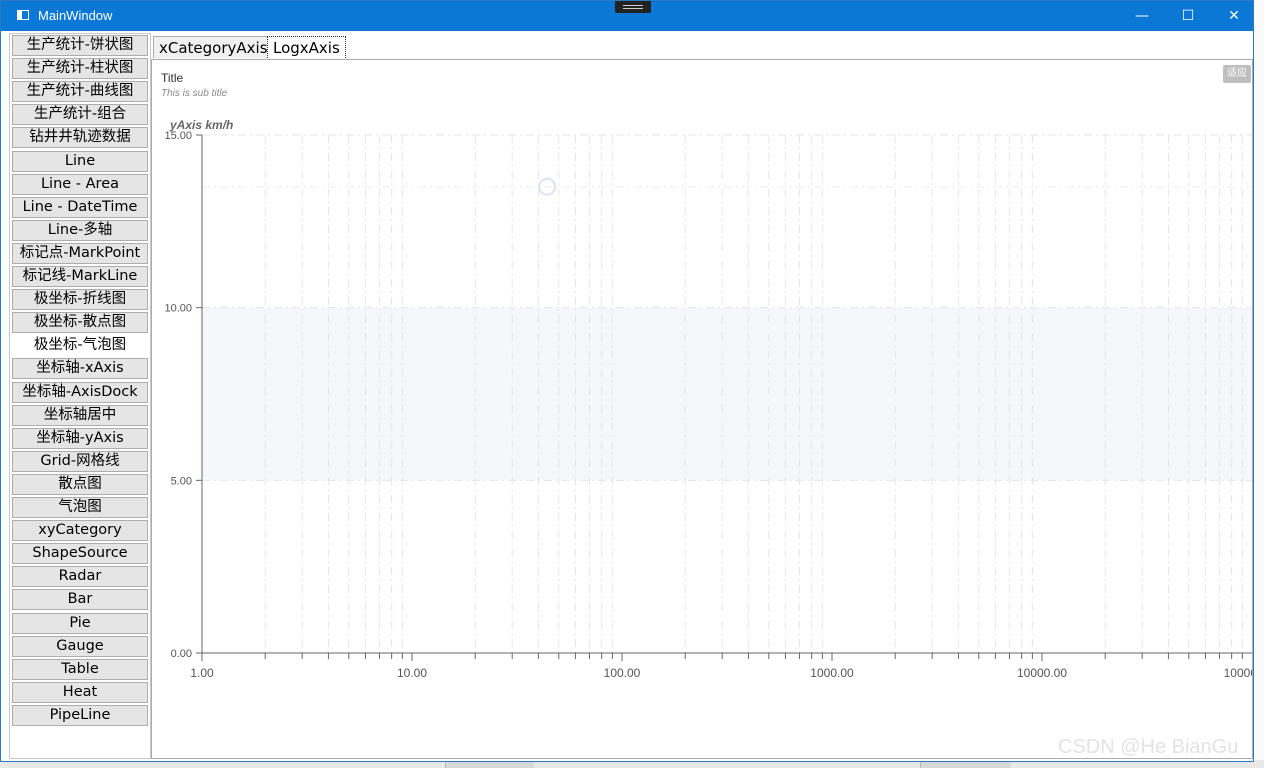  Describe the element at coordinates (1188, 16) in the screenshot. I see `maximize-button: ☐` at that location.